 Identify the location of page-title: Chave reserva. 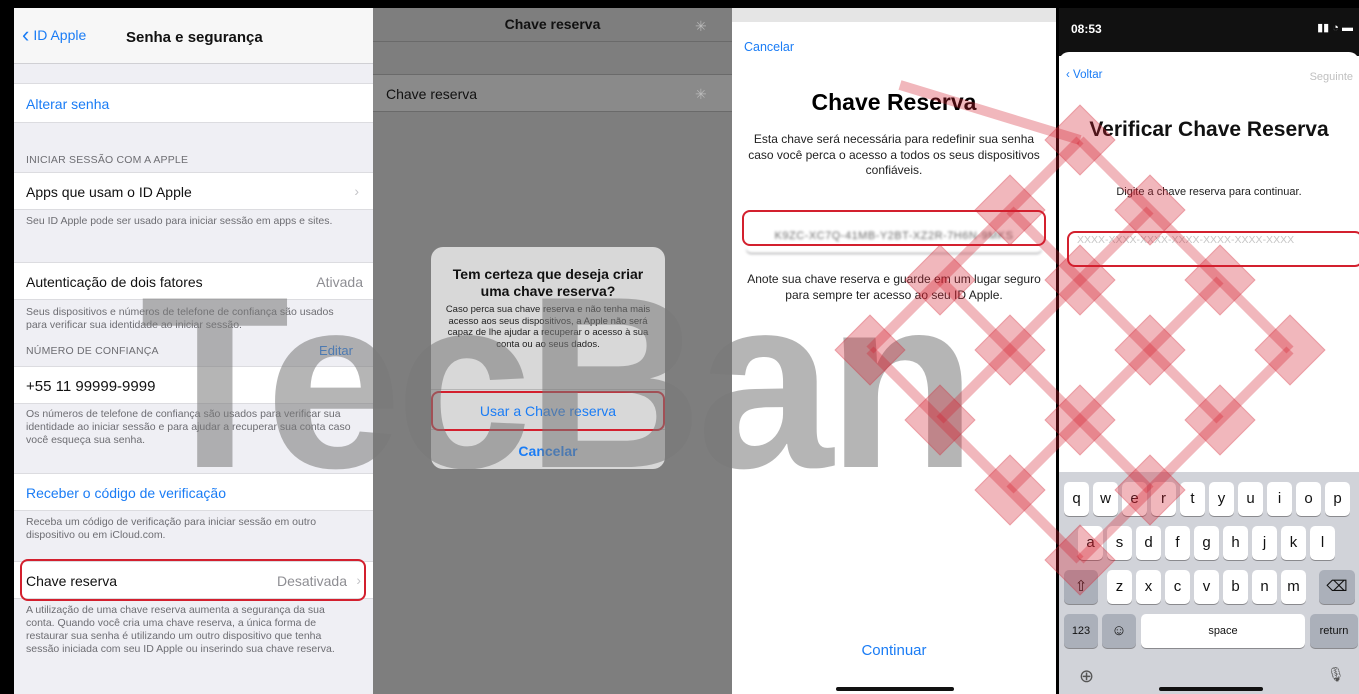
(552, 24).